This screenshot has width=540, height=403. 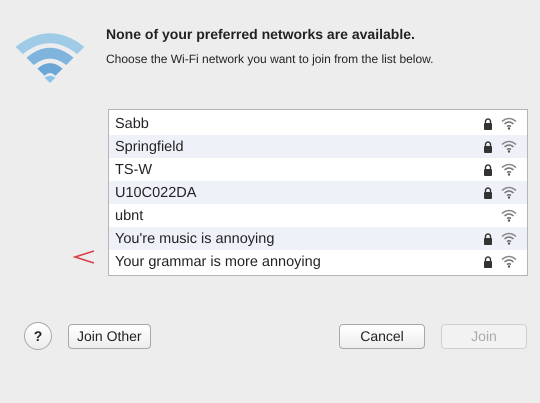 What do you see at coordinates (156, 192) in the screenshot?
I see `network-name: U10C022DA` at bounding box center [156, 192].